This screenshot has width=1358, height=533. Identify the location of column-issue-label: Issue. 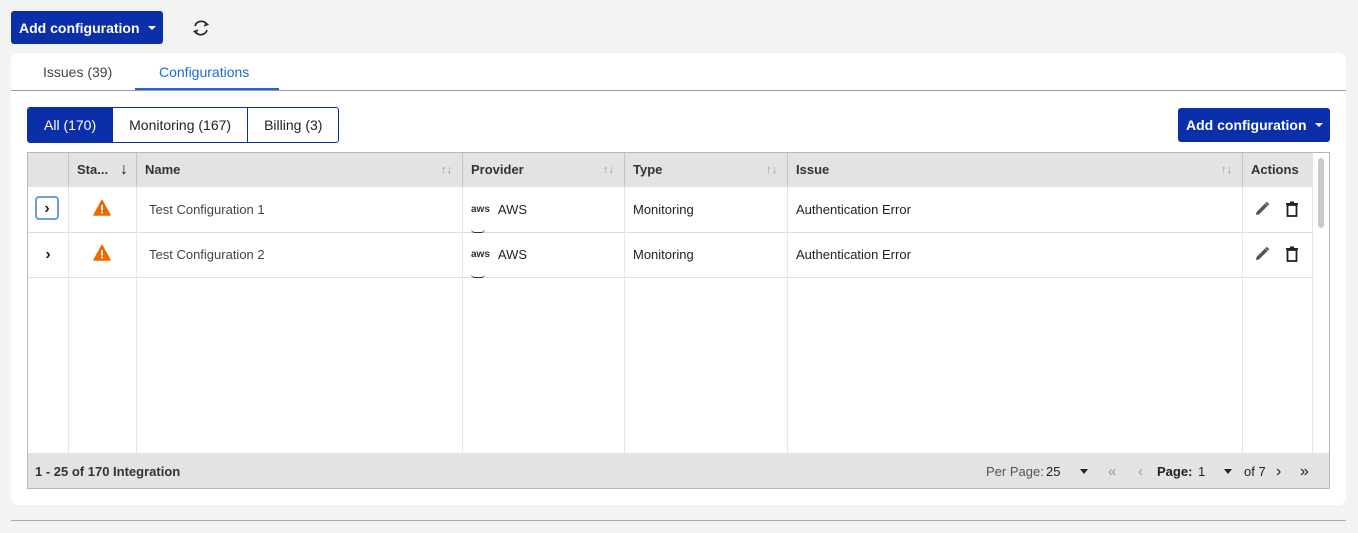
(813, 169).